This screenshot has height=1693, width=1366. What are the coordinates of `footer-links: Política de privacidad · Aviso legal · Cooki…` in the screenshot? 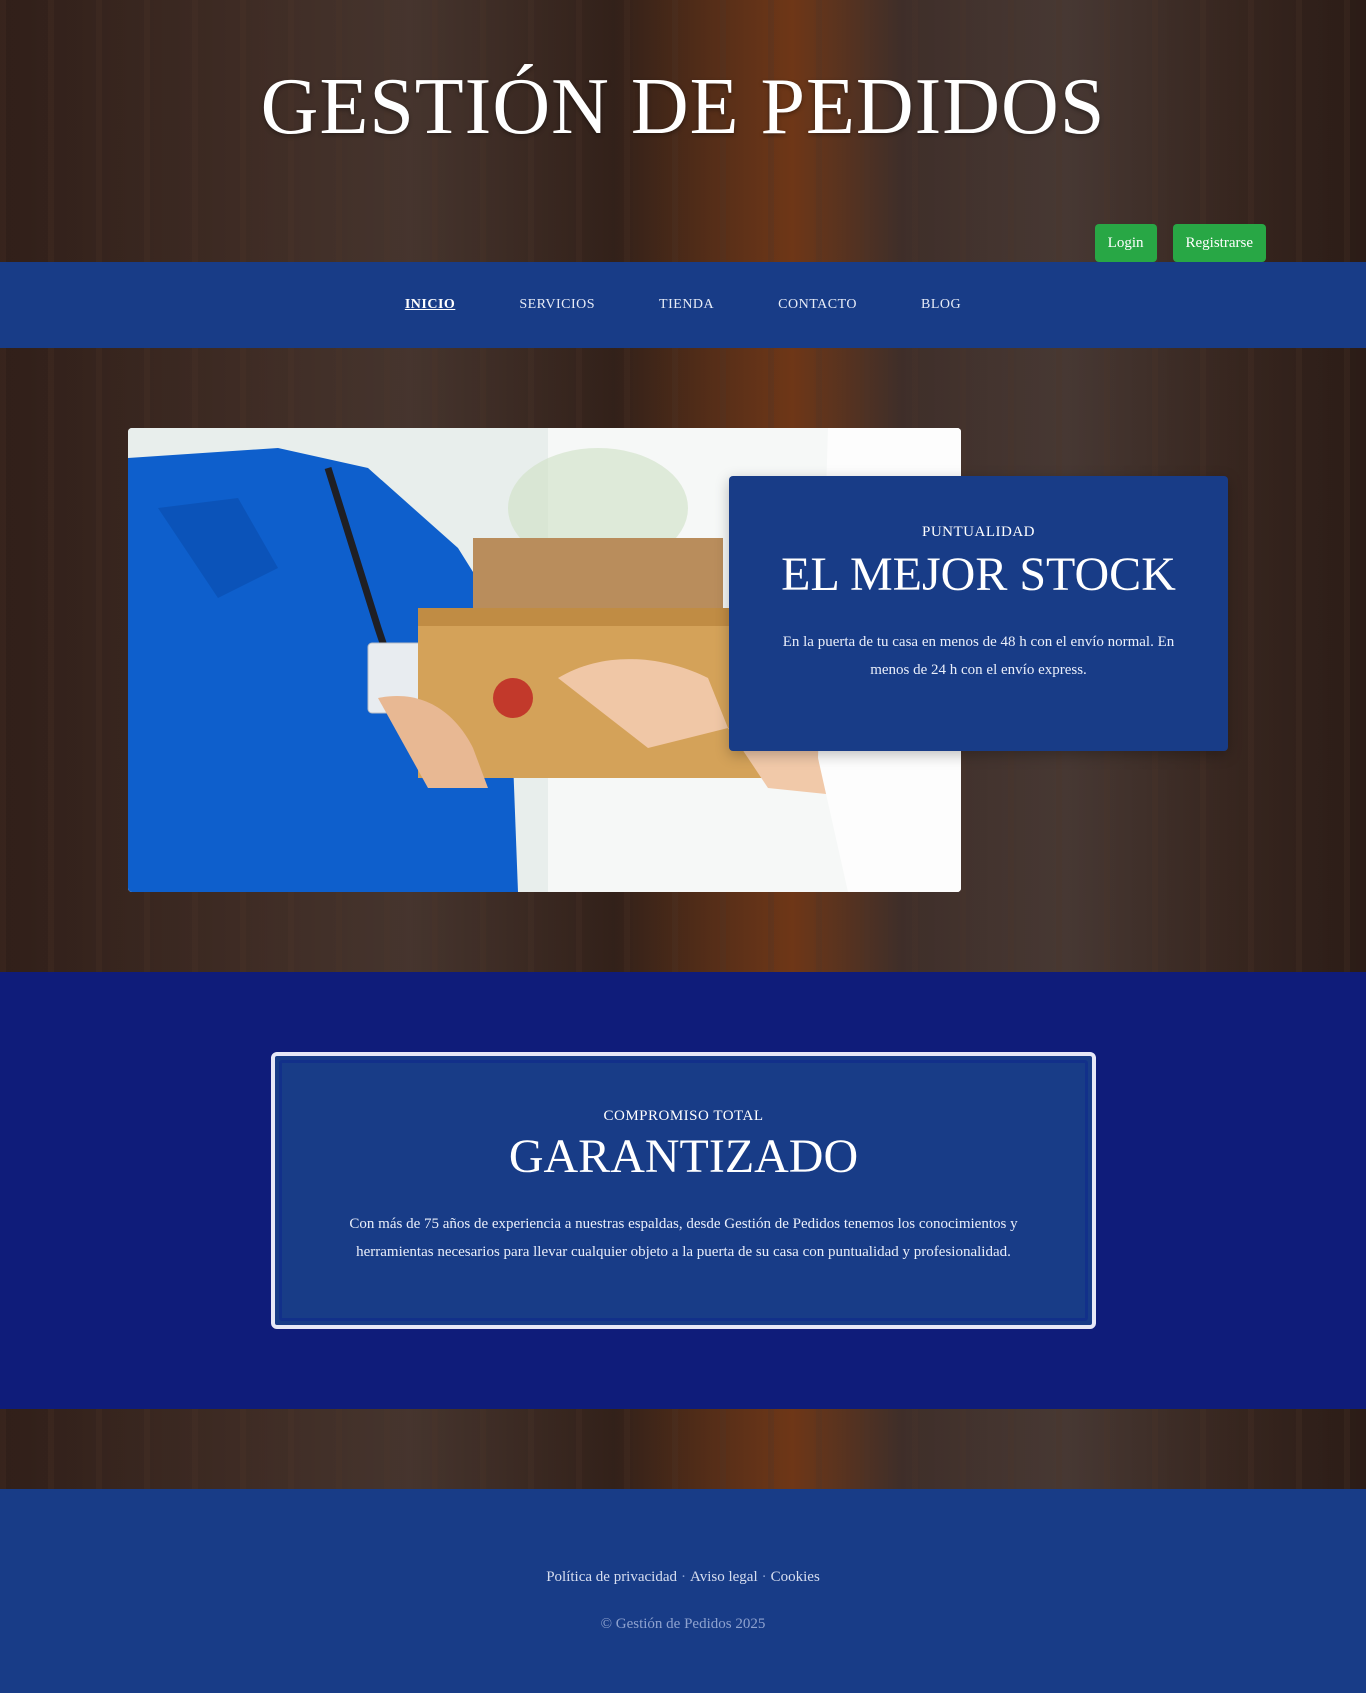 It's located at (683, 1577).